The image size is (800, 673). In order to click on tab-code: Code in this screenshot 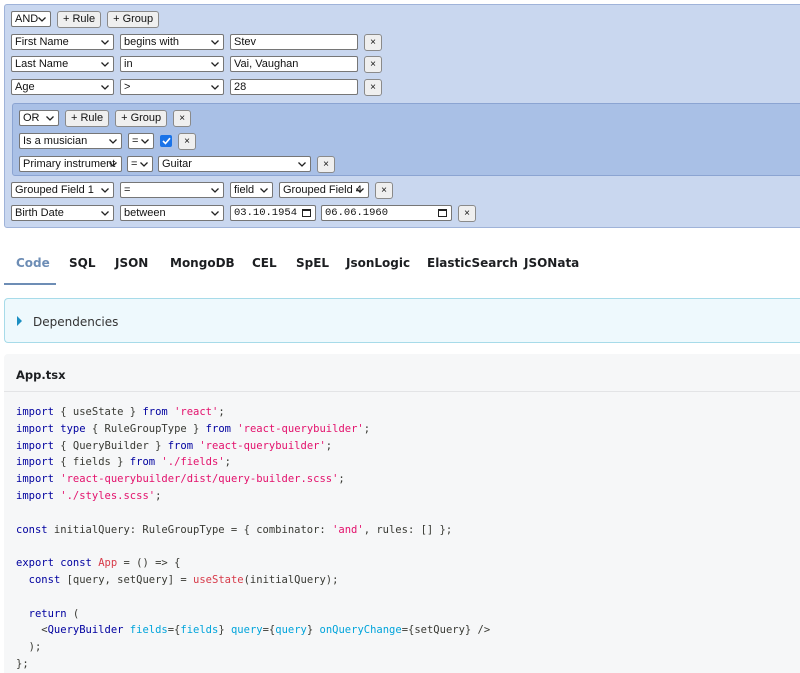, I will do `click(33, 266)`.